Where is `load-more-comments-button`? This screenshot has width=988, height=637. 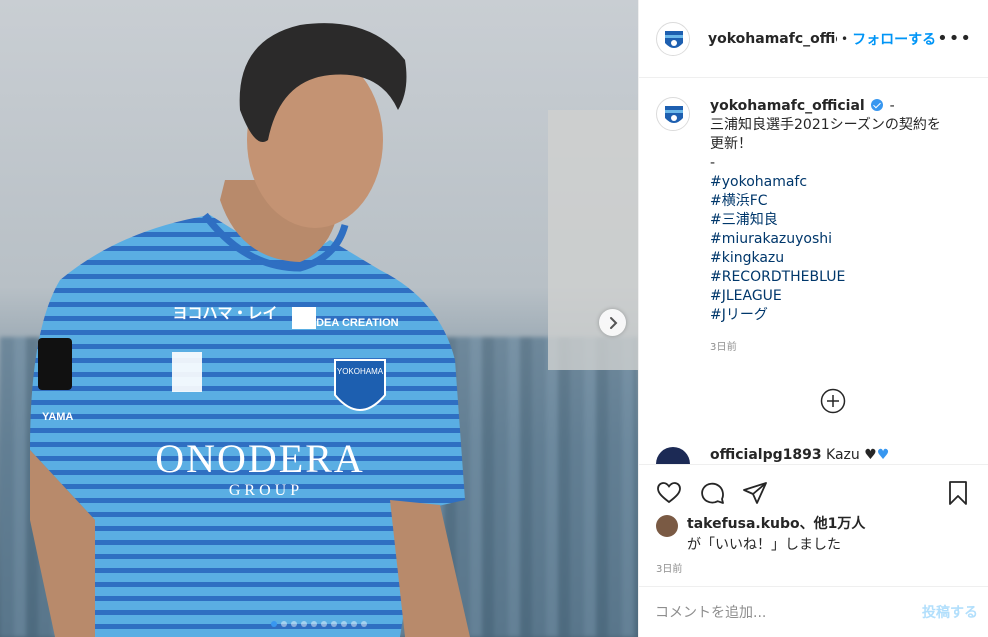 load-more-comments-button is located at coordinates (833, 401).